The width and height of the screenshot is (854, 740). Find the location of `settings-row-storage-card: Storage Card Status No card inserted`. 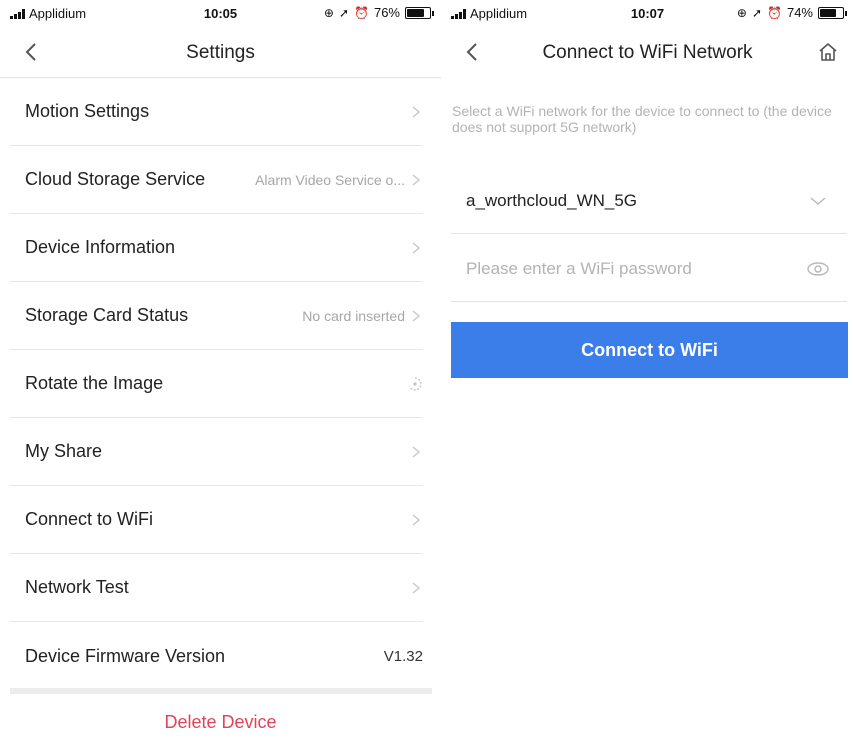

settings-row-storage-card: Storage Card Status No card inserted is located at coordinates (216, 316).